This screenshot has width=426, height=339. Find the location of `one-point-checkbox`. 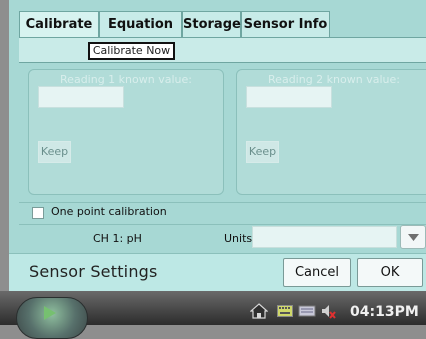

one-point-checkbox is located at coordinates (38, 213).